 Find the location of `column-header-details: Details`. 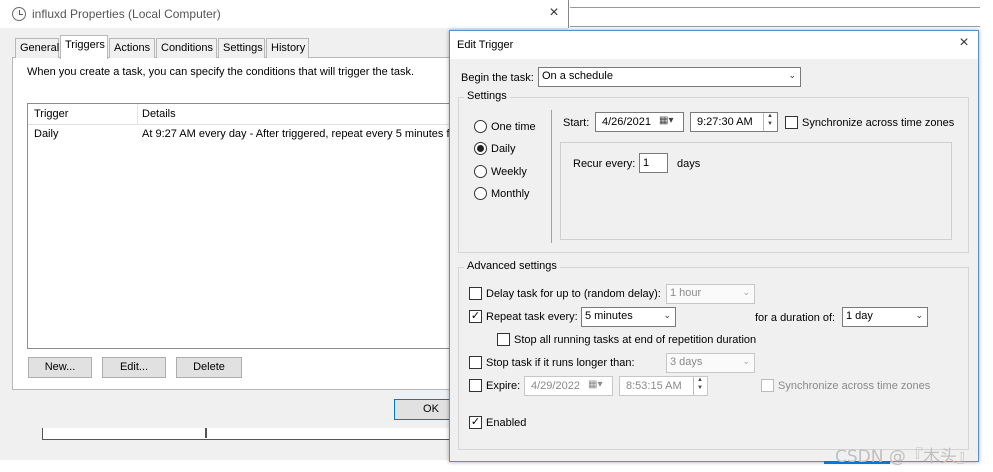

column-header-details: Details is located at coordinates (159, 114).